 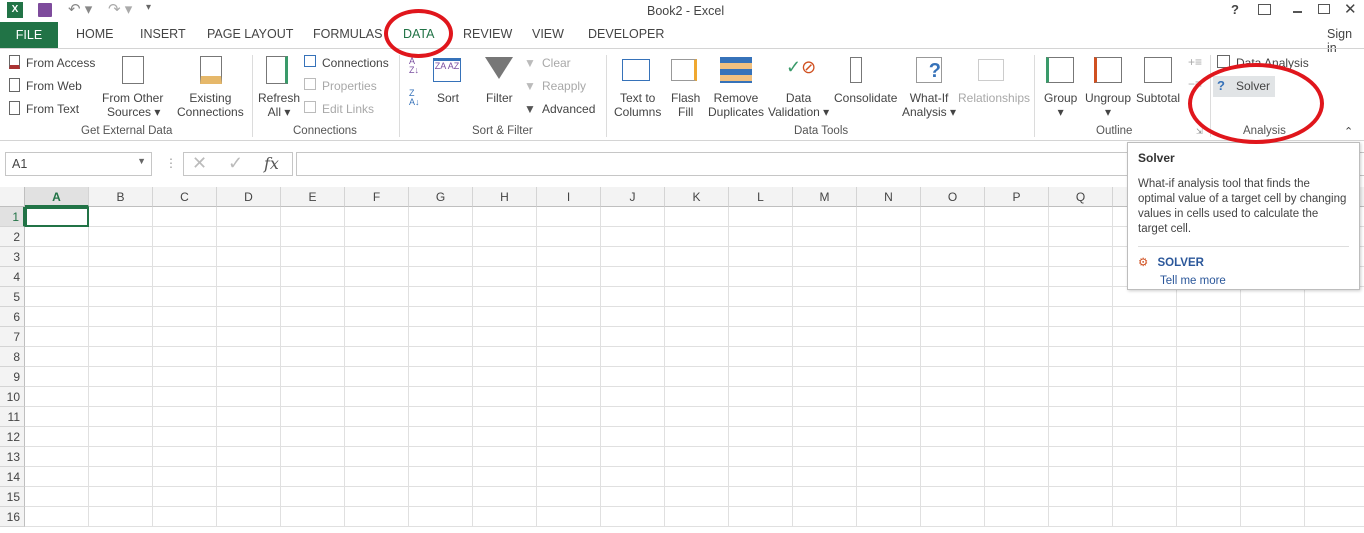 I want to click on cell-H9, so click(x=505, y=377).